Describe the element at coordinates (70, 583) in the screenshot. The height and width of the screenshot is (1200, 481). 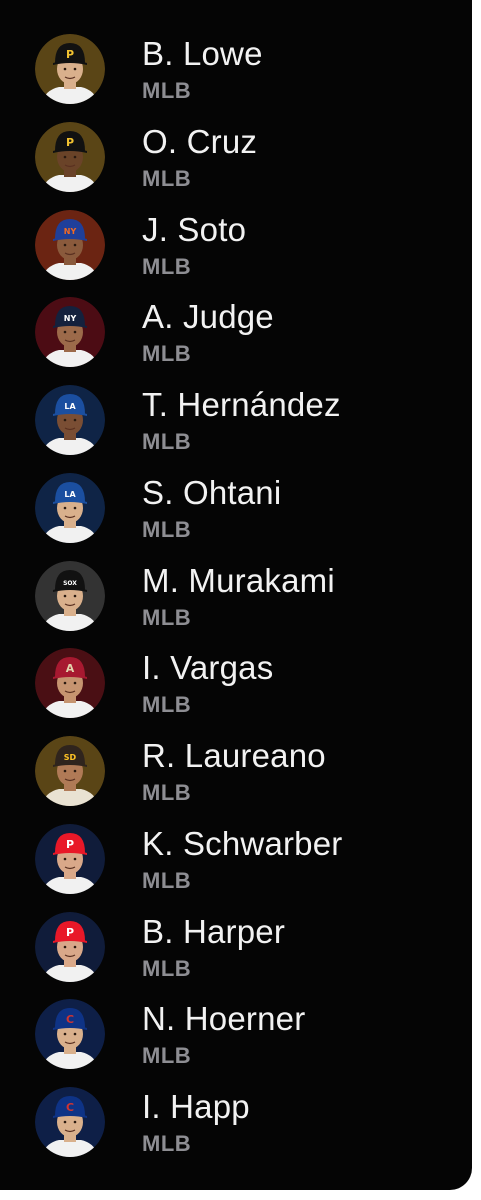
I see `cap-logo: SOX` at that location.